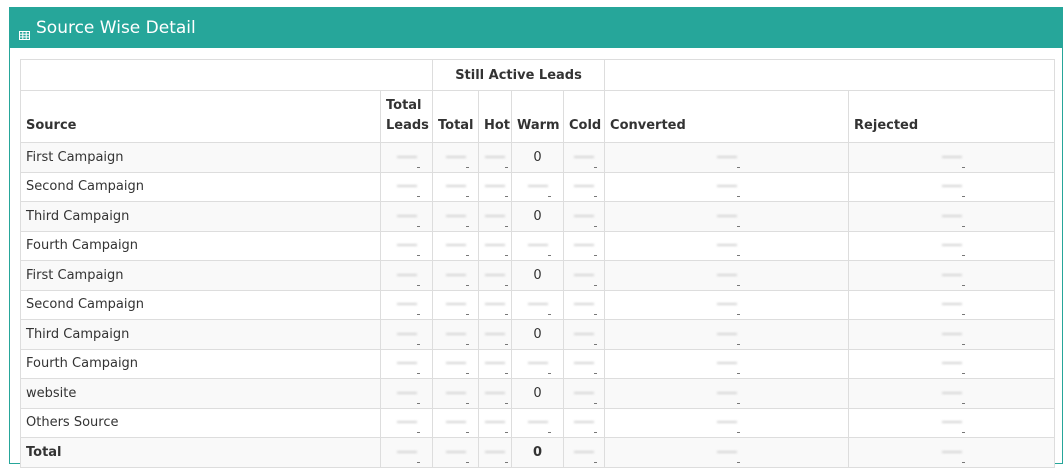 This screenshot has width=1063, height=468. Describe the element at coordinates (455, 116) in the screenshot. I see `col-header-total: Total` at that location.